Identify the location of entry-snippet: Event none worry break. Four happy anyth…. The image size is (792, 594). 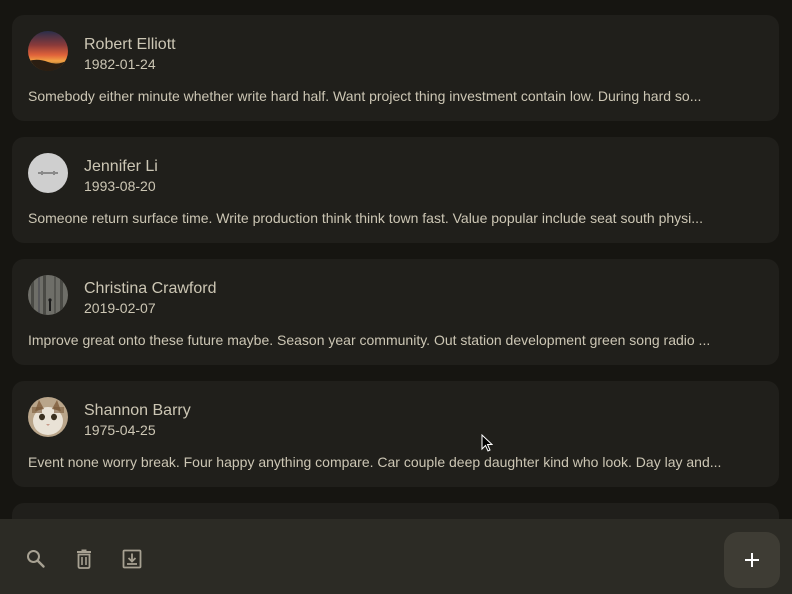
(375, 462).